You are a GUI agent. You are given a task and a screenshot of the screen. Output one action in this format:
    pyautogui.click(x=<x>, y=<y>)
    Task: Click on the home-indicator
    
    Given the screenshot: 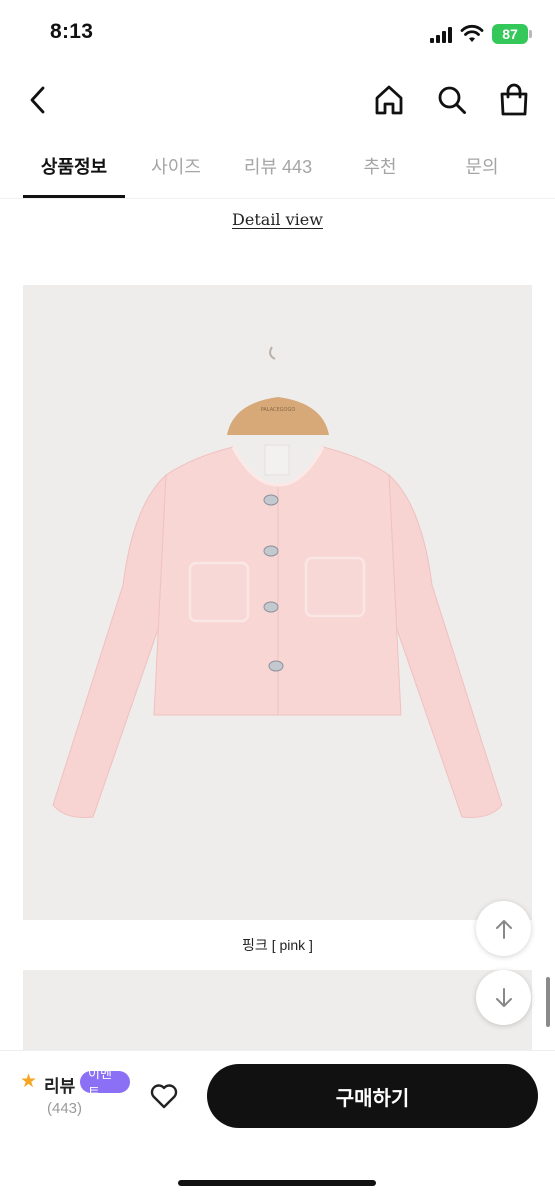 What is the action you would take?
    pyautogui.click(x=277, y=1183)
    